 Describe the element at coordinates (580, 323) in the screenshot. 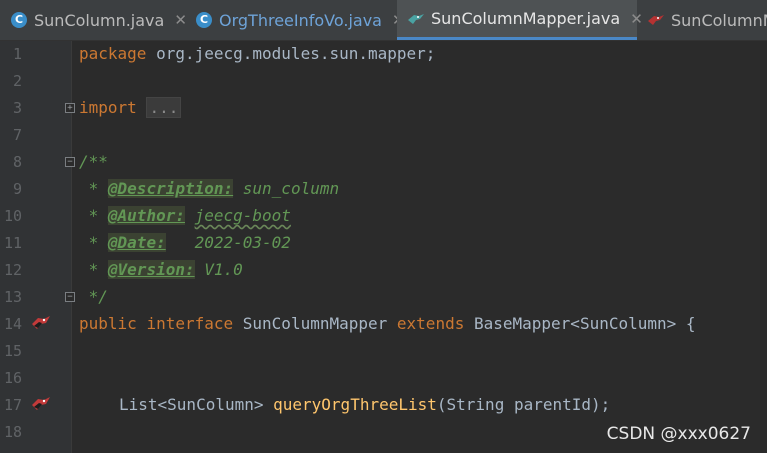

I see `base-type: BaseMapper<SunColumn> {` at that location.